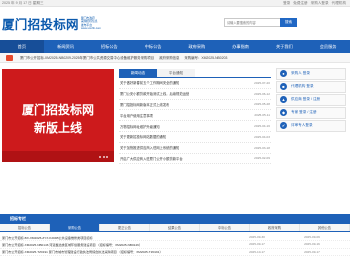 The height and width of the screenshot is (263, 350). What do you see at coordinates (149, 147) in the screenshot?
I see `news-title: 关于加快推进供应商入驻网上系统的通知` at bounding box center [149, 147].